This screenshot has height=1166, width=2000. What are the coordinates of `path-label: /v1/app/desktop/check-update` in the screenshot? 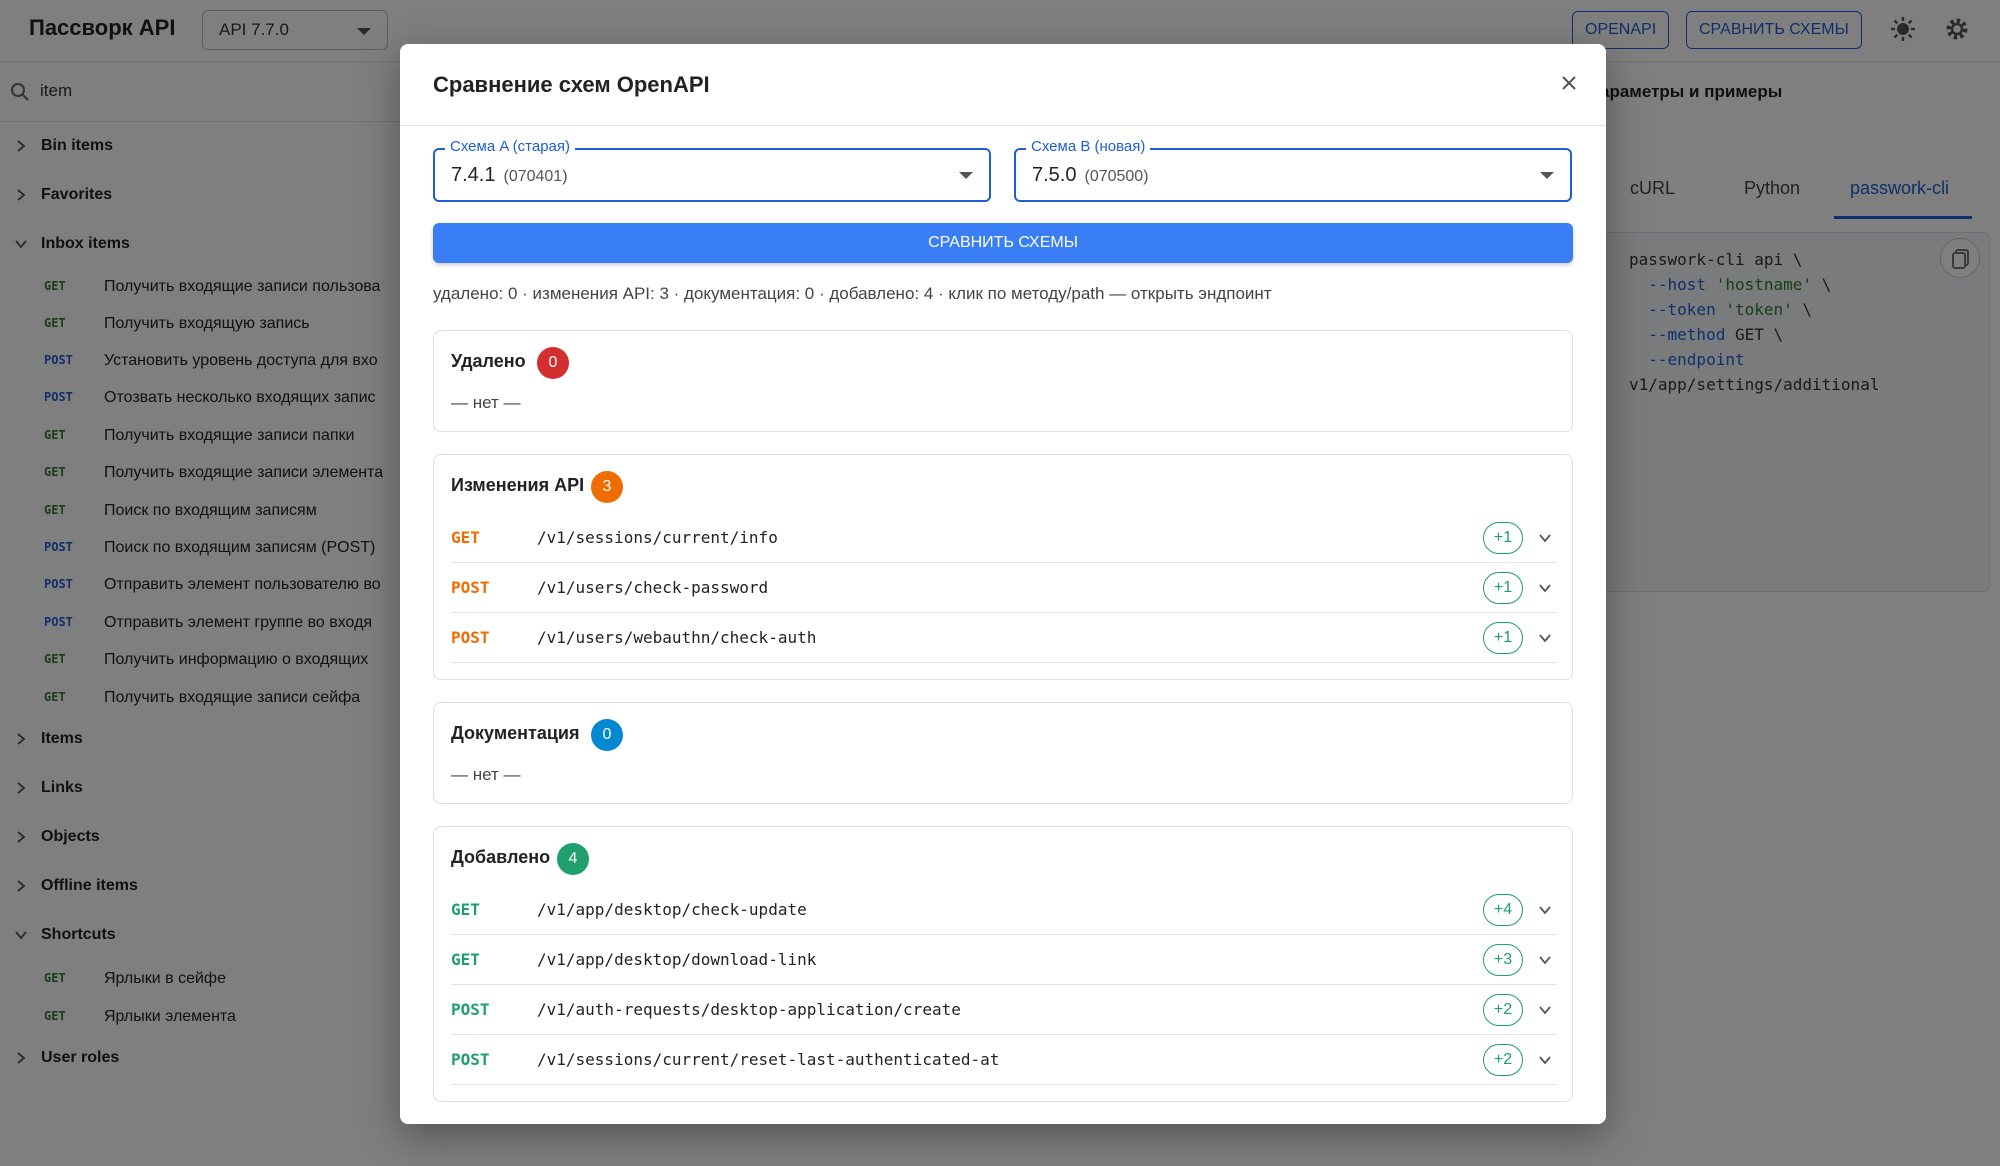 It's located at (672, 909).